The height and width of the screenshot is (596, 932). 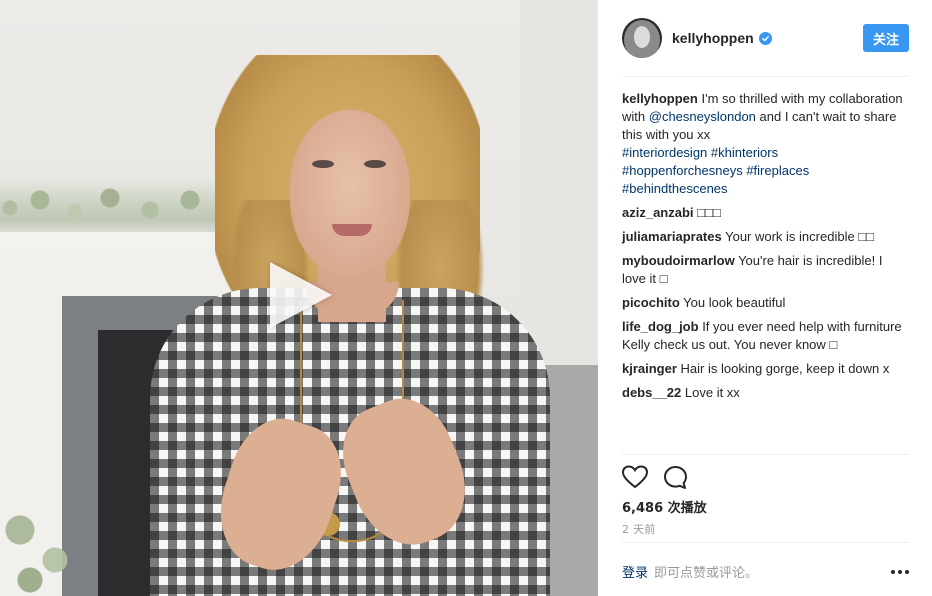 I want to click on hashtag: #fireplaces, so click(x=777, y=170).